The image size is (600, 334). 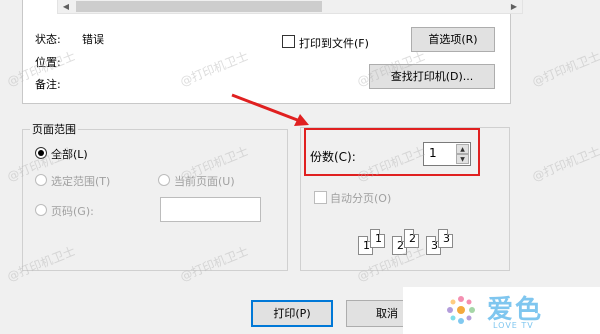 What do you see at coordinates (270, 109) in the screenshot?
I see `annotation-arrow-icon` at bounding box center [270, 109].